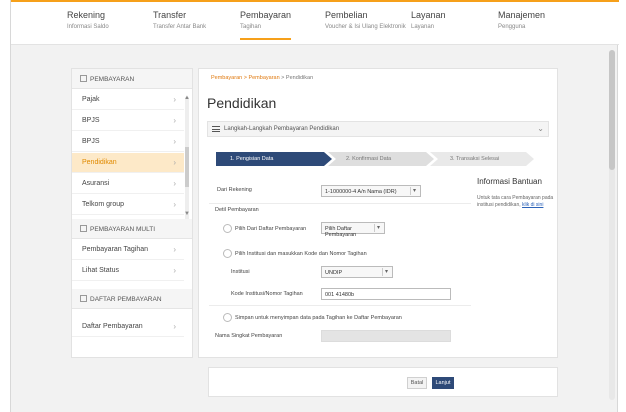 Image resolution: width=626 pixels, height=412 pixels. Describe the element at coordinates (227, 253) in the screenshot. I see `radio-institusi` at that location.